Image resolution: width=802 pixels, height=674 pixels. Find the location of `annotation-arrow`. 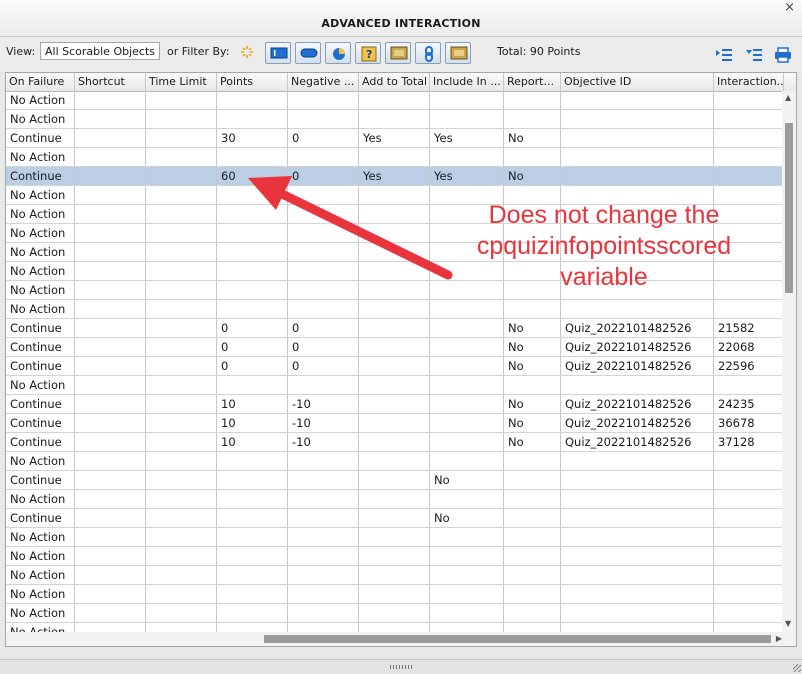

annotation-arrow is located at coordinates (350, 228).